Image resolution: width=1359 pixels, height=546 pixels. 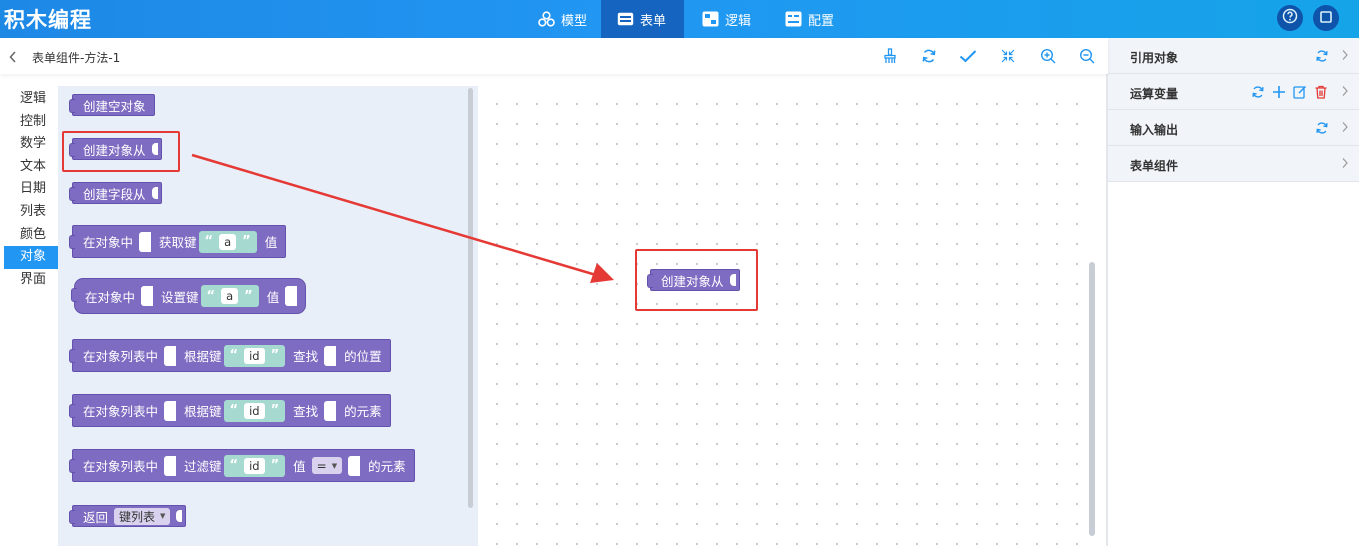 What do you see at coordinates (1233, 164) in the screenshot?
I see `panel-section-form-components: 表单组件` at bounding box center [1233, 164].